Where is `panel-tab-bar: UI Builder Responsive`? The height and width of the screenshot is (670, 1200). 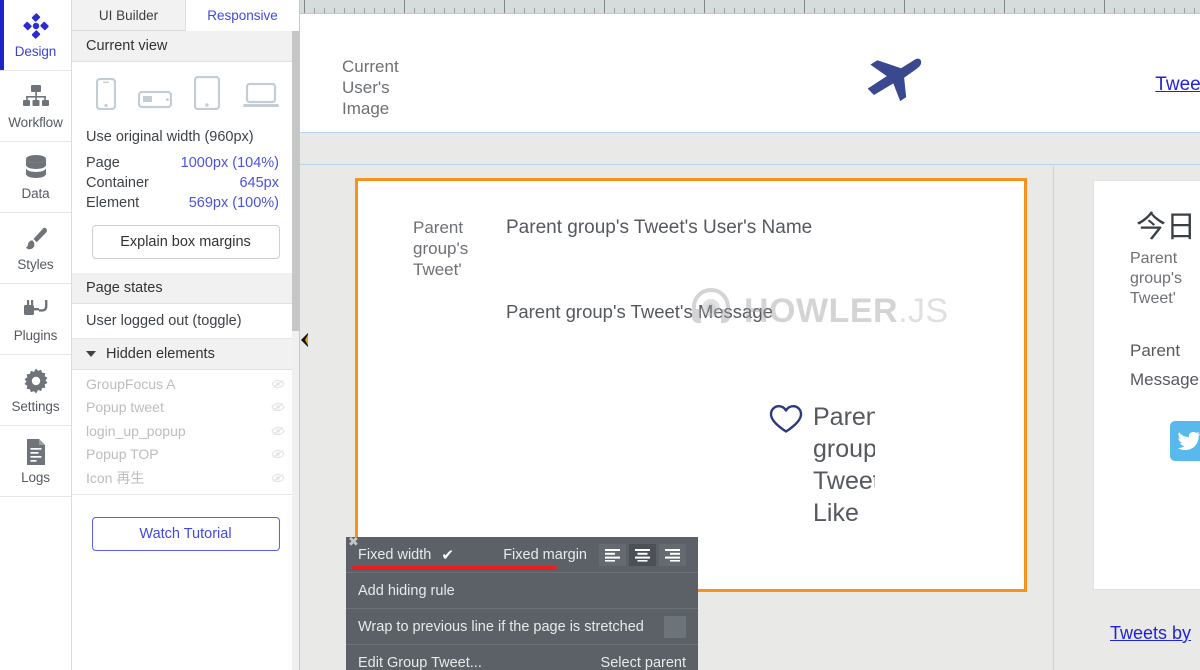
panel-tab-bar: UI Builder Responsive is located at coordinates (185, 15).